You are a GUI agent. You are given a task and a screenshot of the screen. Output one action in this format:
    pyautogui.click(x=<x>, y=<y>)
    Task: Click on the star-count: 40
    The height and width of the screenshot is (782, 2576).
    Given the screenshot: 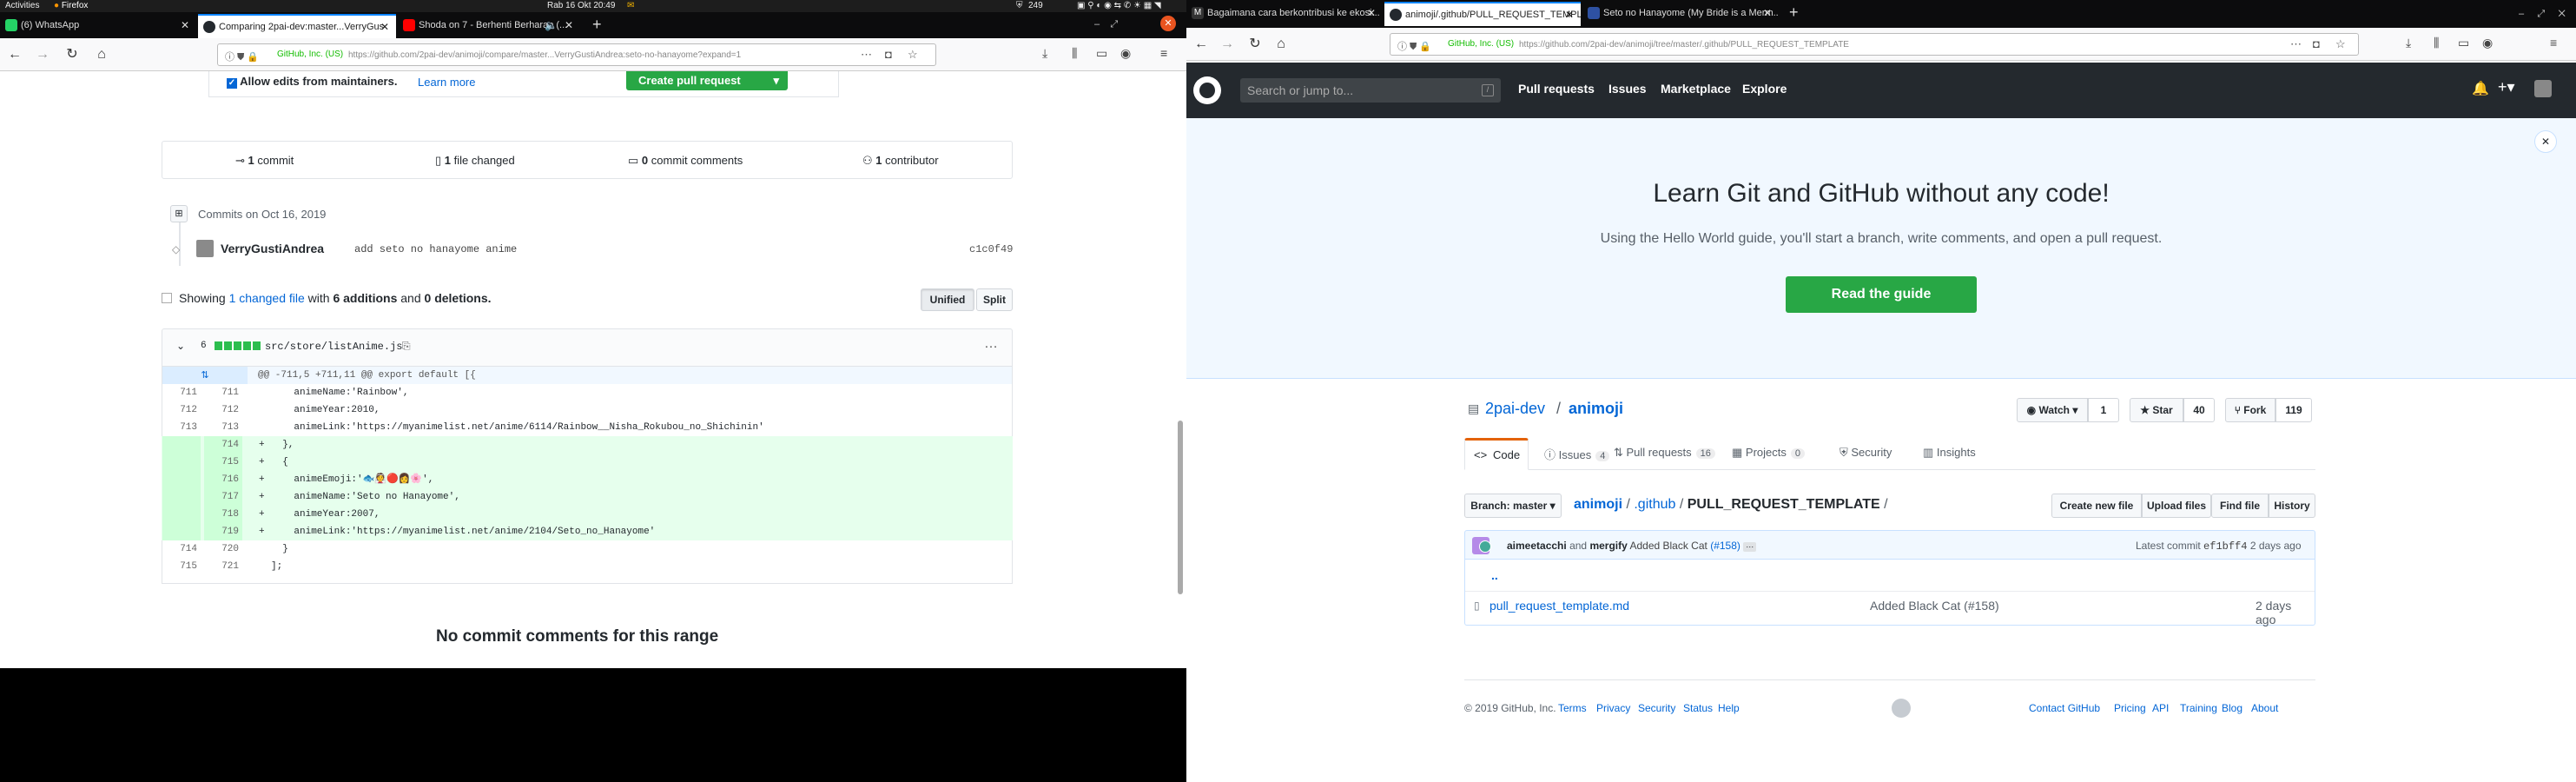 What is the action you would take?
    pyautogui.click(x=2199, y=410)
    